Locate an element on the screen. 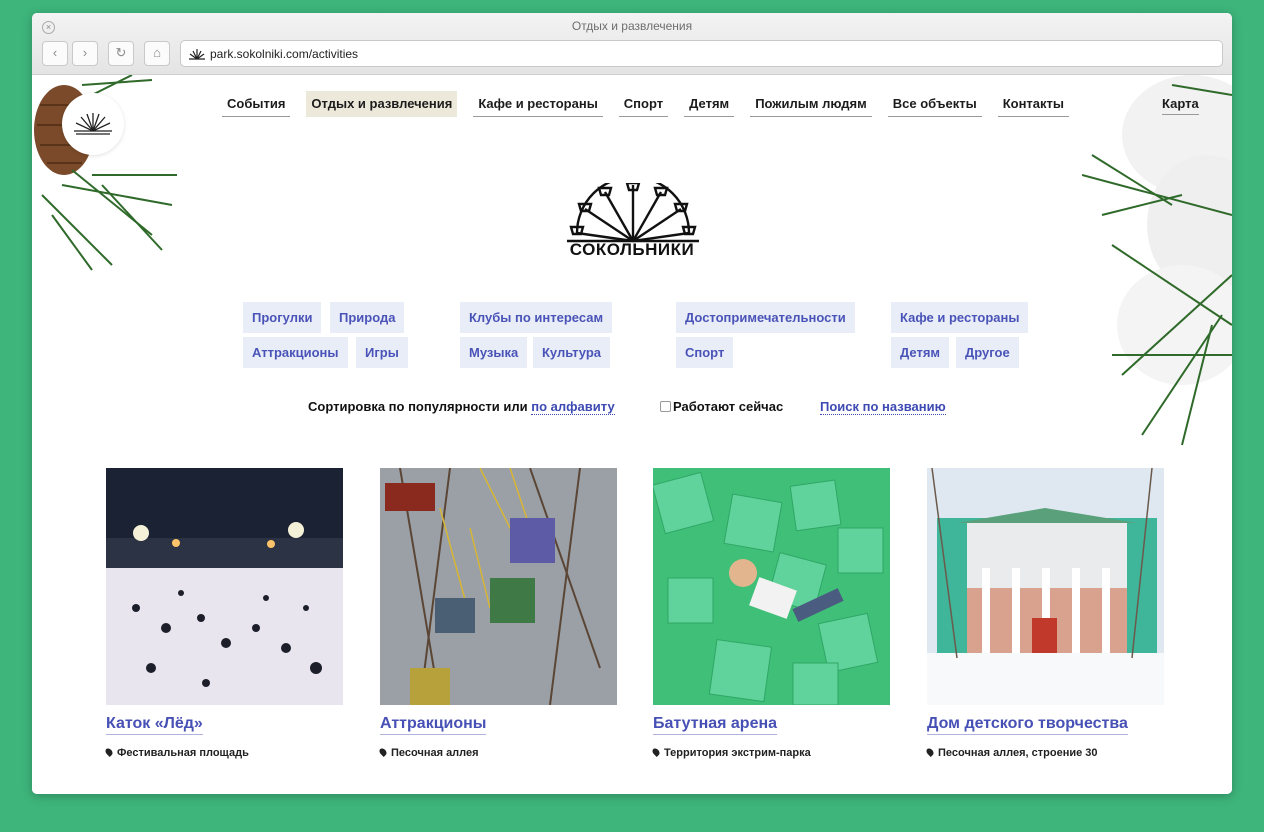 The width and height of the screenshot is (1264, 832). site-logo-small is located at coordinates (93, 124).